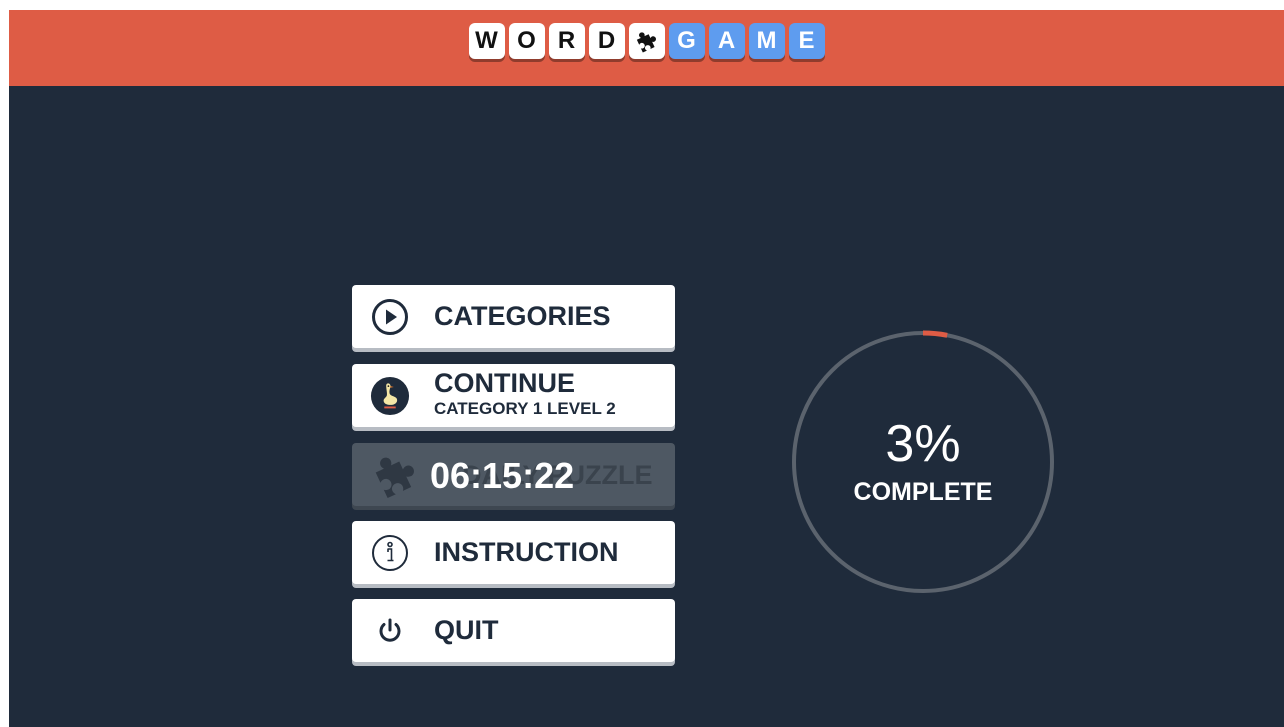 This screenshot has height=727, width=1284. Describe the element at coordinates (504, 383) in the screenshot. I see `continue-label: CONTINUE` at that location.